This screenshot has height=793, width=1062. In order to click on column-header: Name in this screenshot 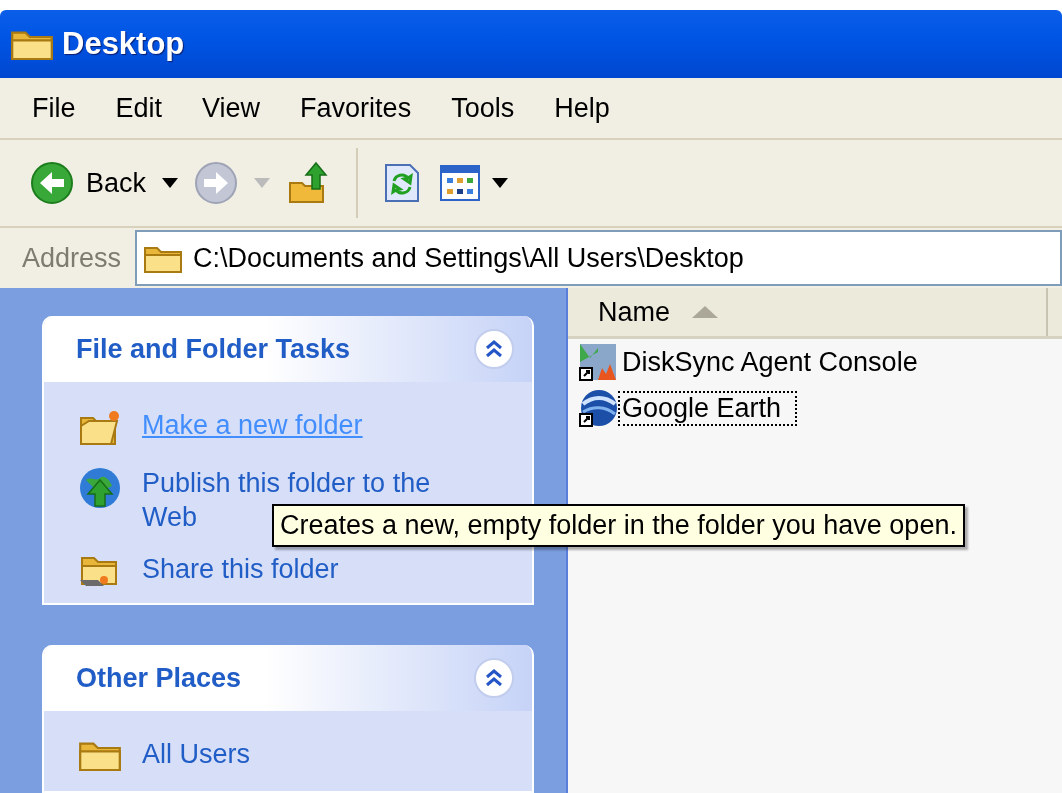, I will do `click(808, 312)`.